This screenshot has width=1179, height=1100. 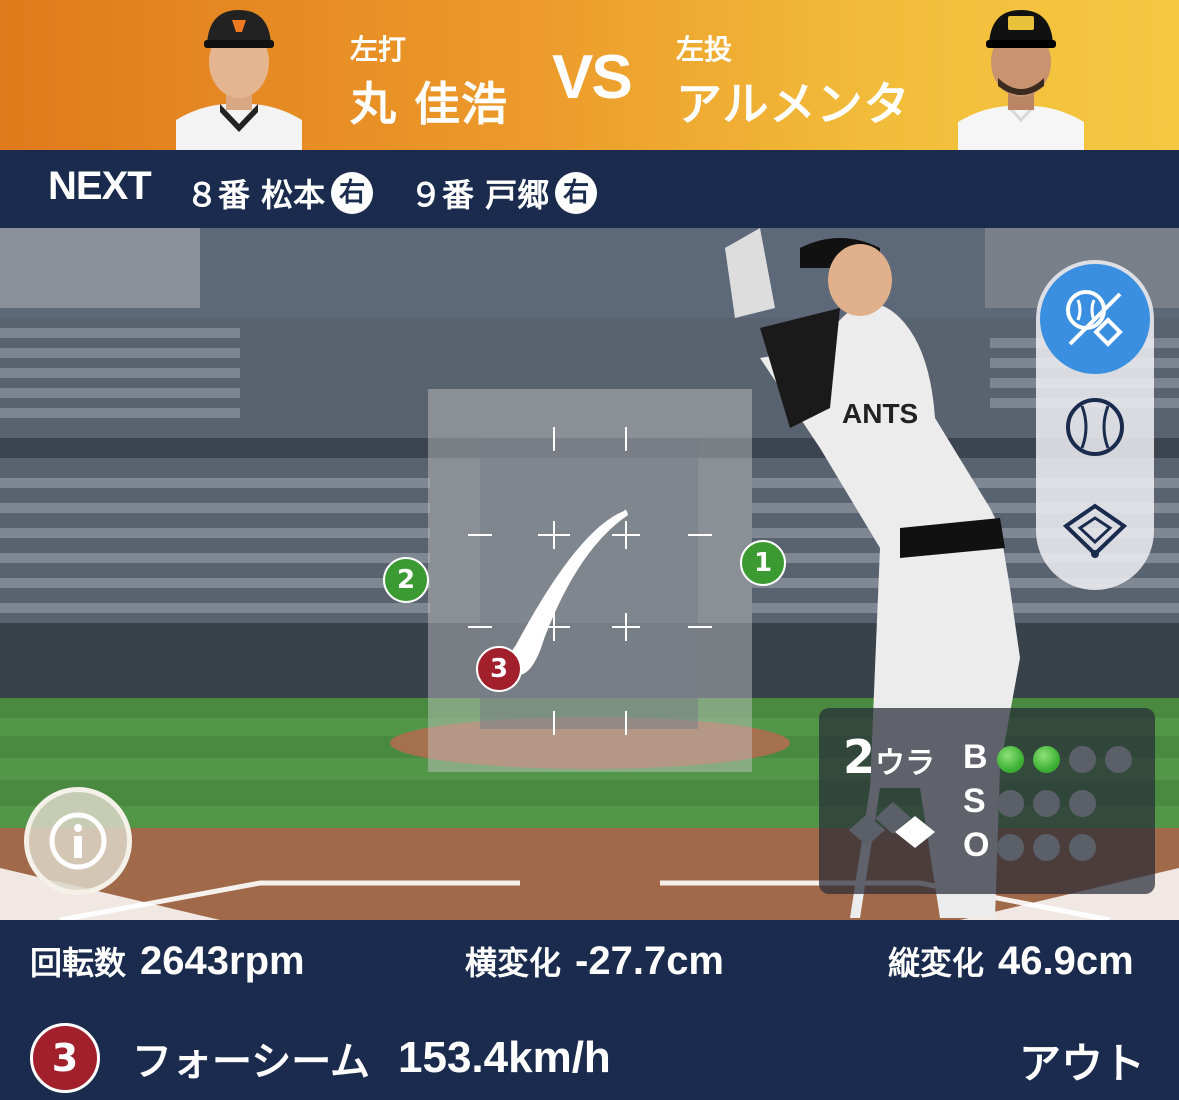 What do you see at coordinates (880, 413) in the screenshot?
I see `svg-text: ANTS` at bounding box center [880, 413].